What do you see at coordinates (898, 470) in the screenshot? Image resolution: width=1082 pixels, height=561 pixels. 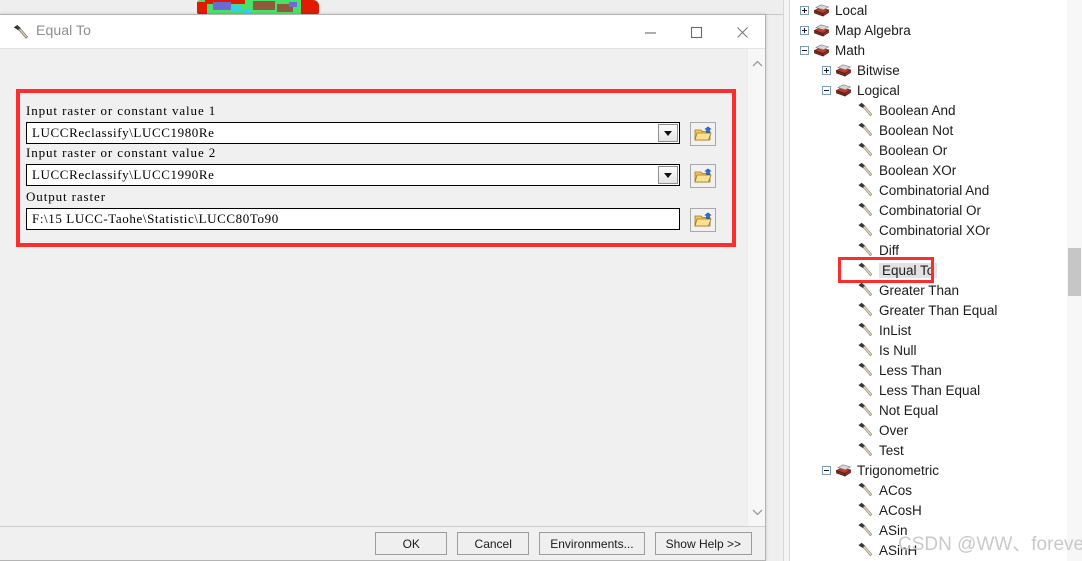 I see `tree-item-label: Trigonometric` at bounding box center [898, 470].